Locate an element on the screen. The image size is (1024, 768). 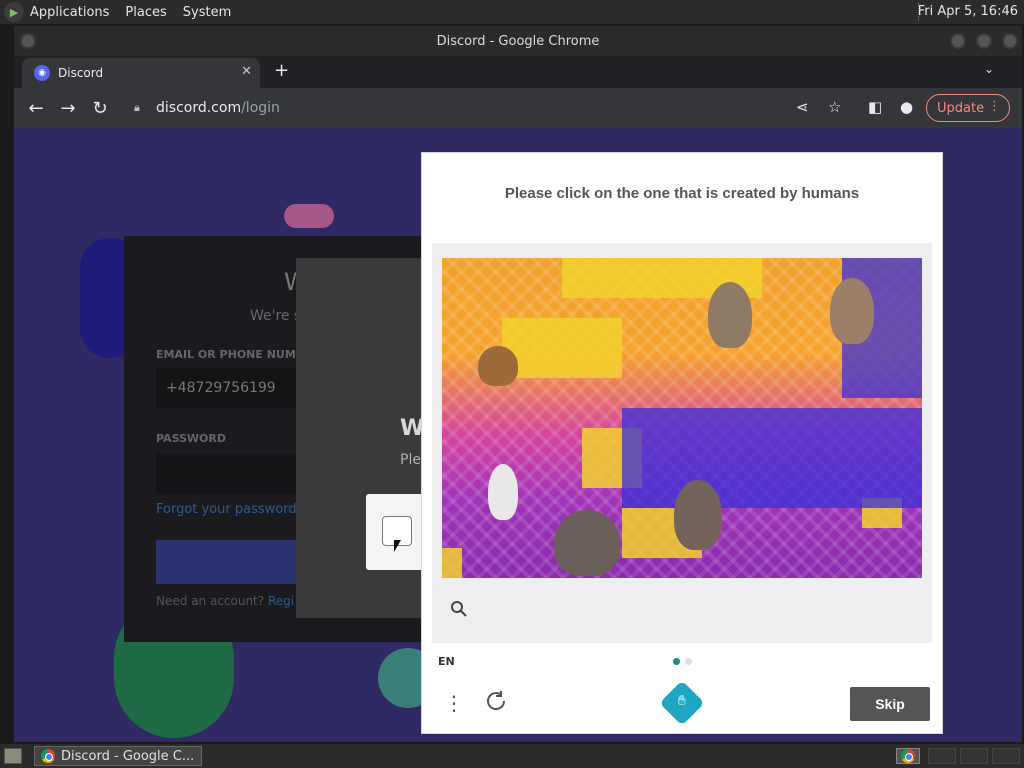
password-label: PASSWORD is located at coordinates (191, 438).